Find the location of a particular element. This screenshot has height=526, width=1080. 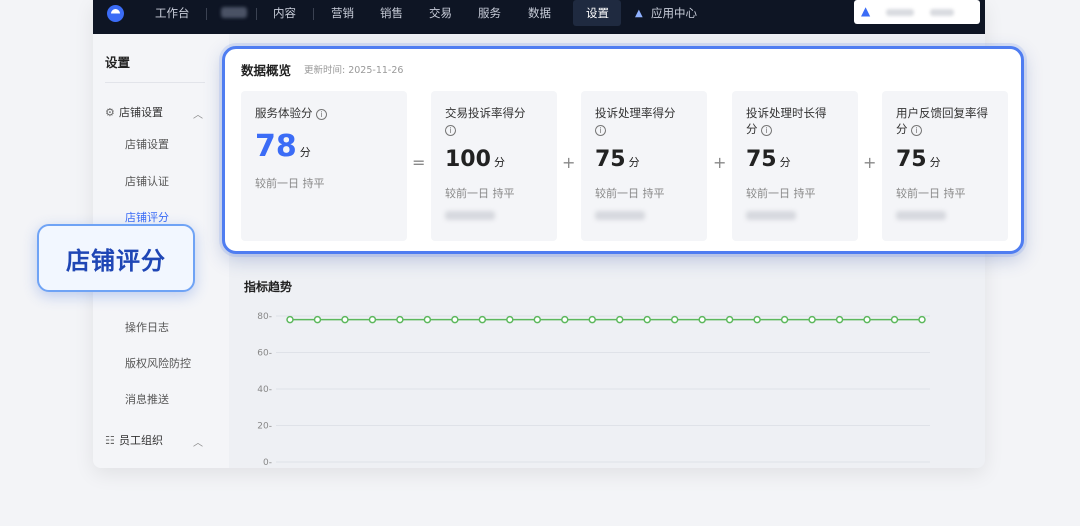

user-account-box: ▲ is located at coordinates (917, 12).